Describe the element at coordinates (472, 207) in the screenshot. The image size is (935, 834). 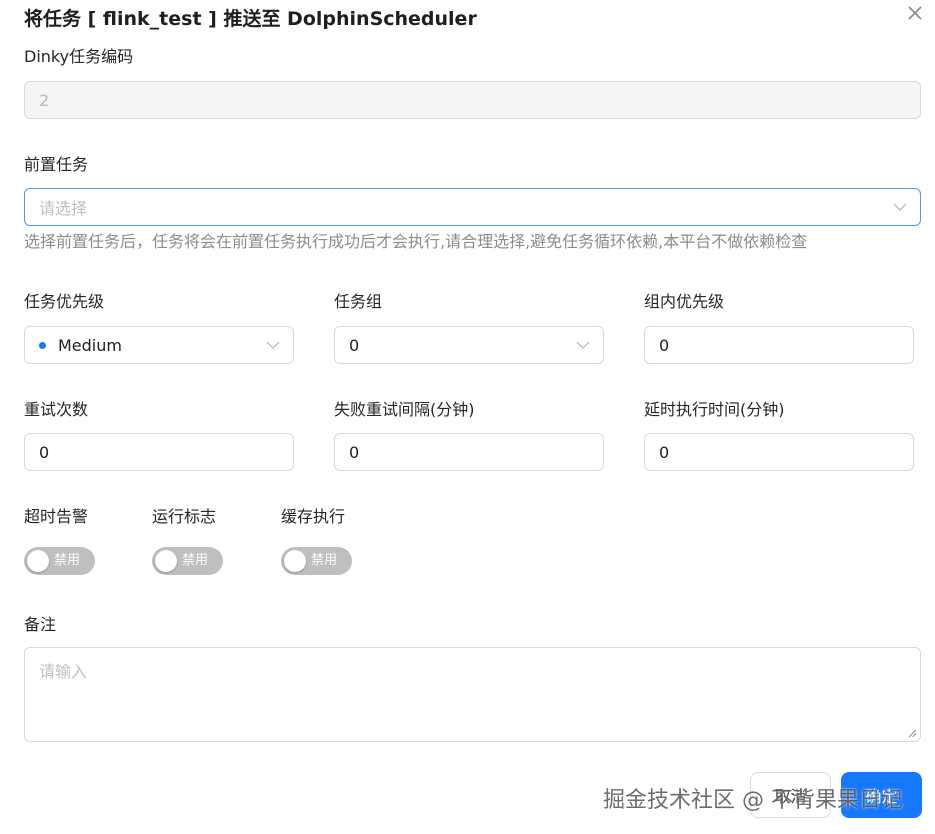
I see `pre-task-select: 请选择` at that location.